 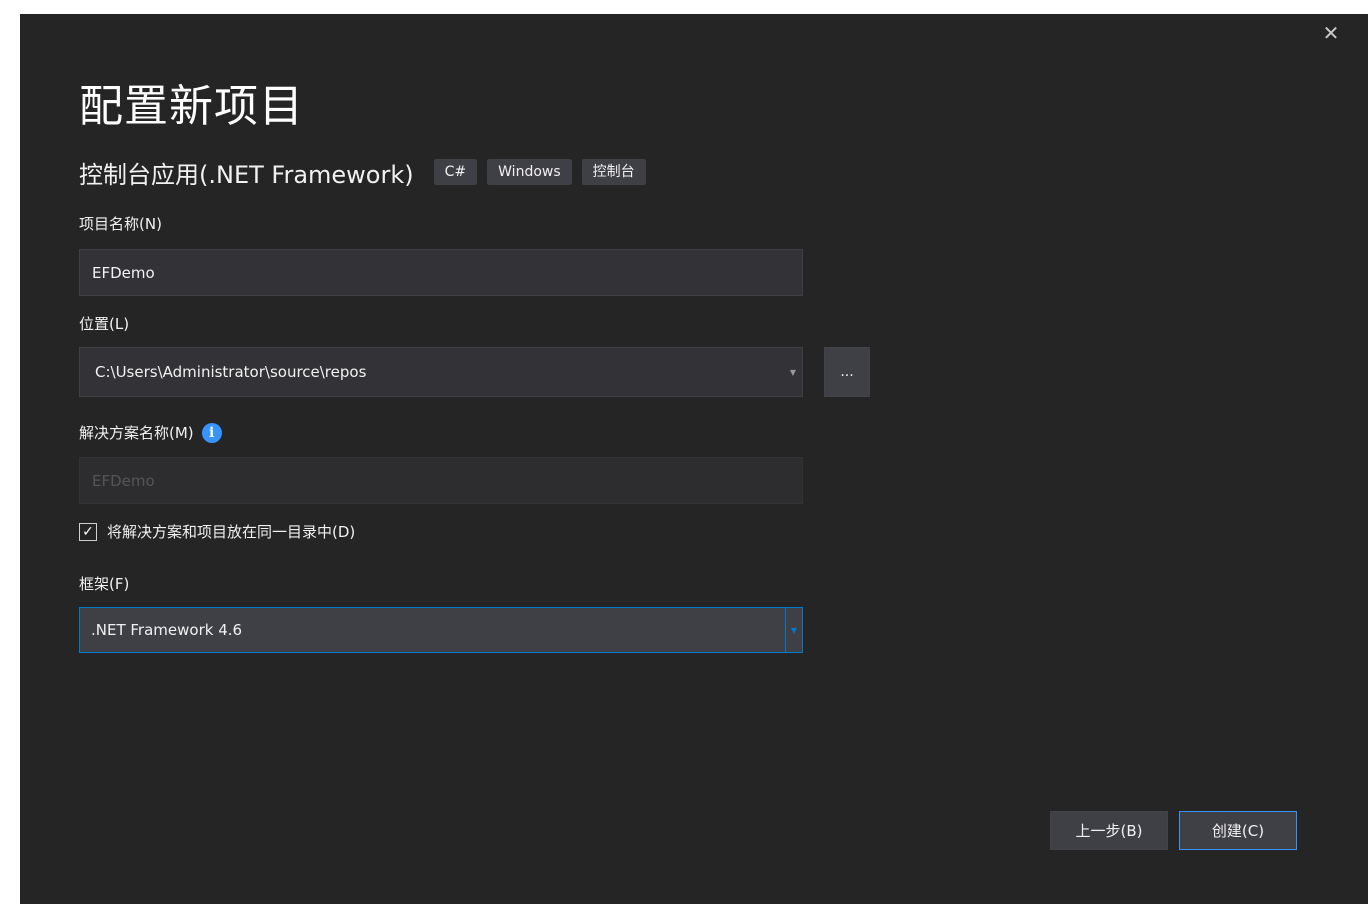 I want to click on framework-value: .NET Framework 4.6, so click(x=167, y=630).